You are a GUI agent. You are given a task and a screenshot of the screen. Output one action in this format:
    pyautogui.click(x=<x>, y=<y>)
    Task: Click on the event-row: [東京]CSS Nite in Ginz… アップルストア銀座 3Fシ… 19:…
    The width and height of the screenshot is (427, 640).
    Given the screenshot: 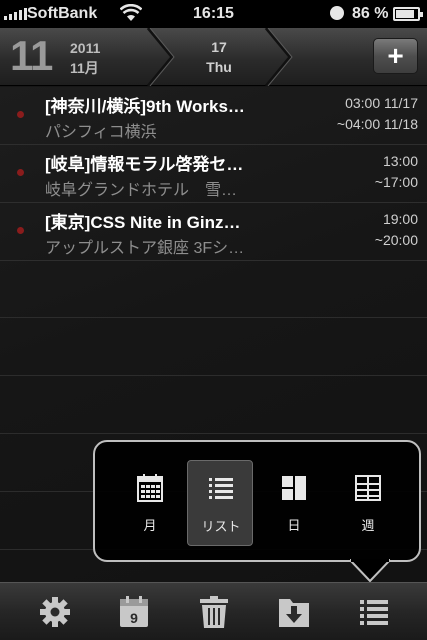 What is the action you would take?
    pyautogui.click(x=213, y=232)
    